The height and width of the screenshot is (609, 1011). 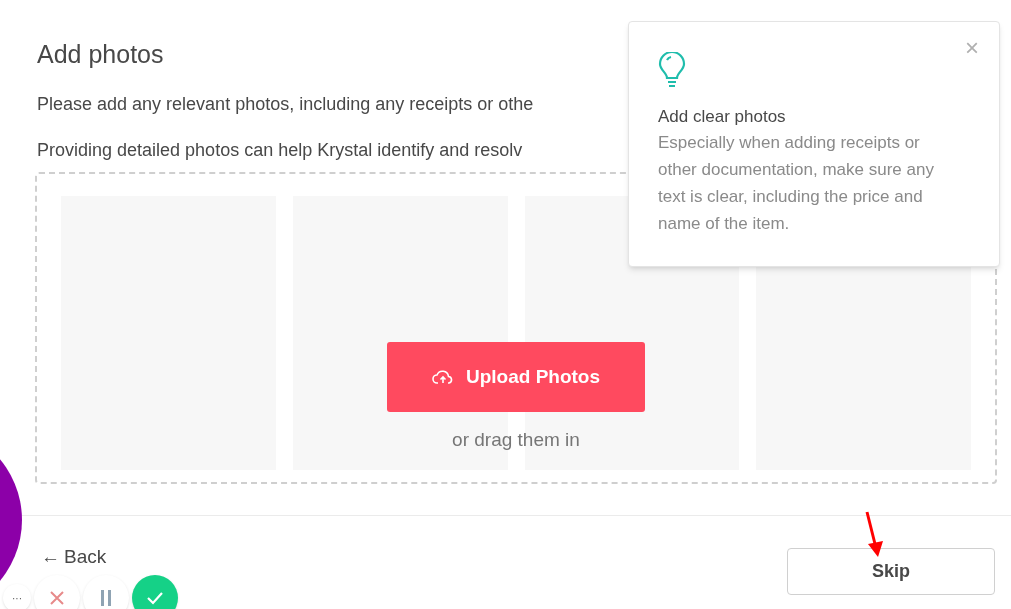 What do you see at coordinates (285, 104) in the screenshot?
I see `description-text: Please add any relevant photos, including any receipts or othe` at bounding box center [285, 104].